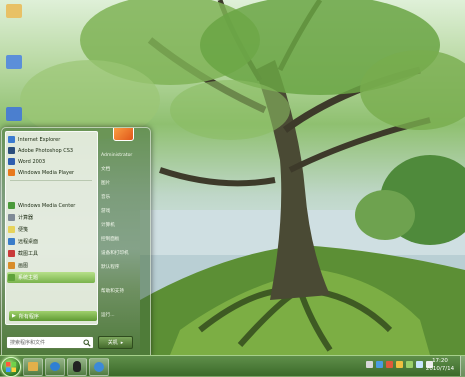 This screenshot has height=377, width=465. What do you see at coordinates (124, 254) in the screenshot?
I see `place-item-devices: 设备和打印机` at bounding box center [124, 254].